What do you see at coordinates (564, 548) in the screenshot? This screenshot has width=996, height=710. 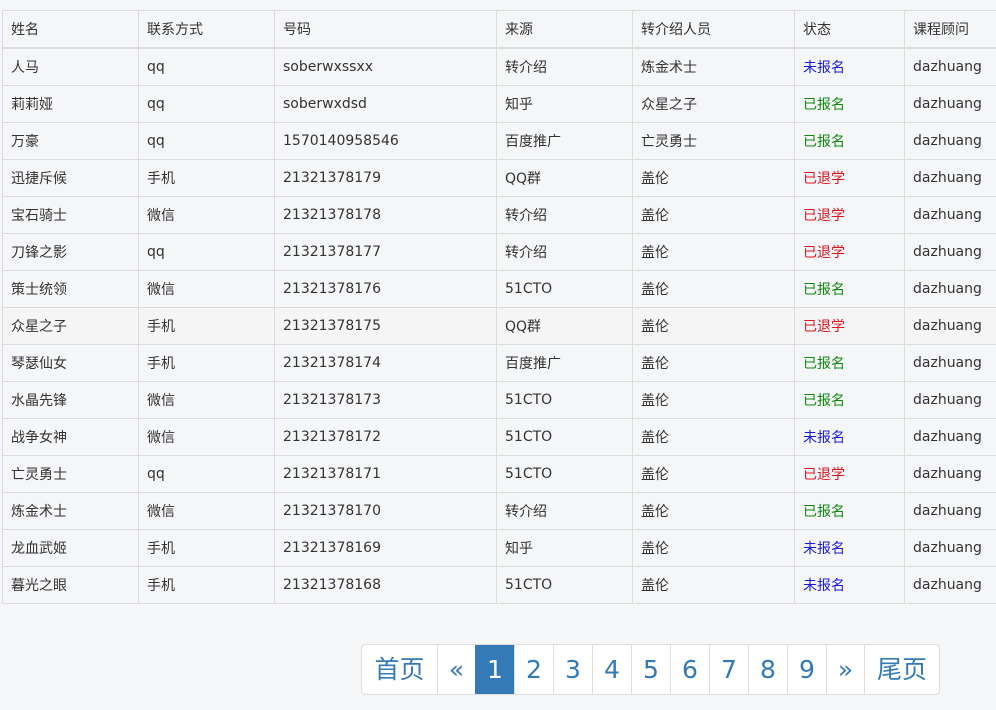 I see `cell-source: 知乎` at bounding box center [564, 548].